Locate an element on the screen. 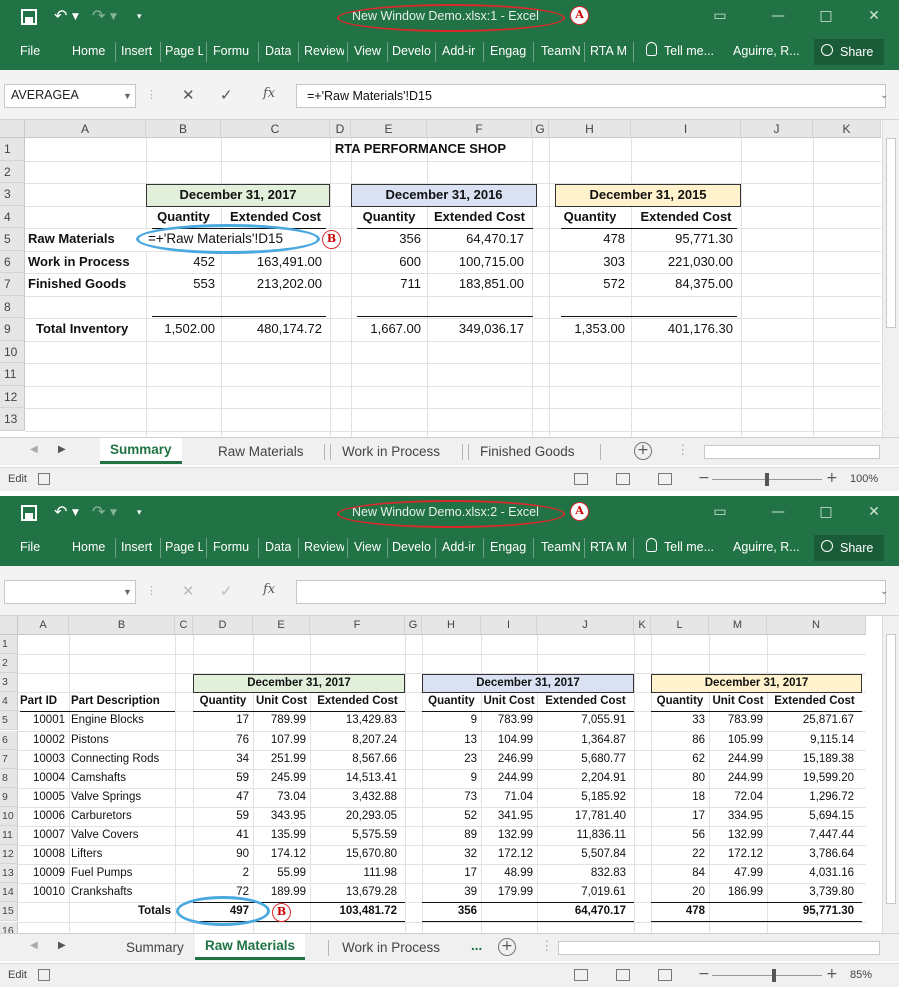 This screenshot has height=987, width=899. undo-dropdown-icon: ▼ is located at coordinates (75, 513).